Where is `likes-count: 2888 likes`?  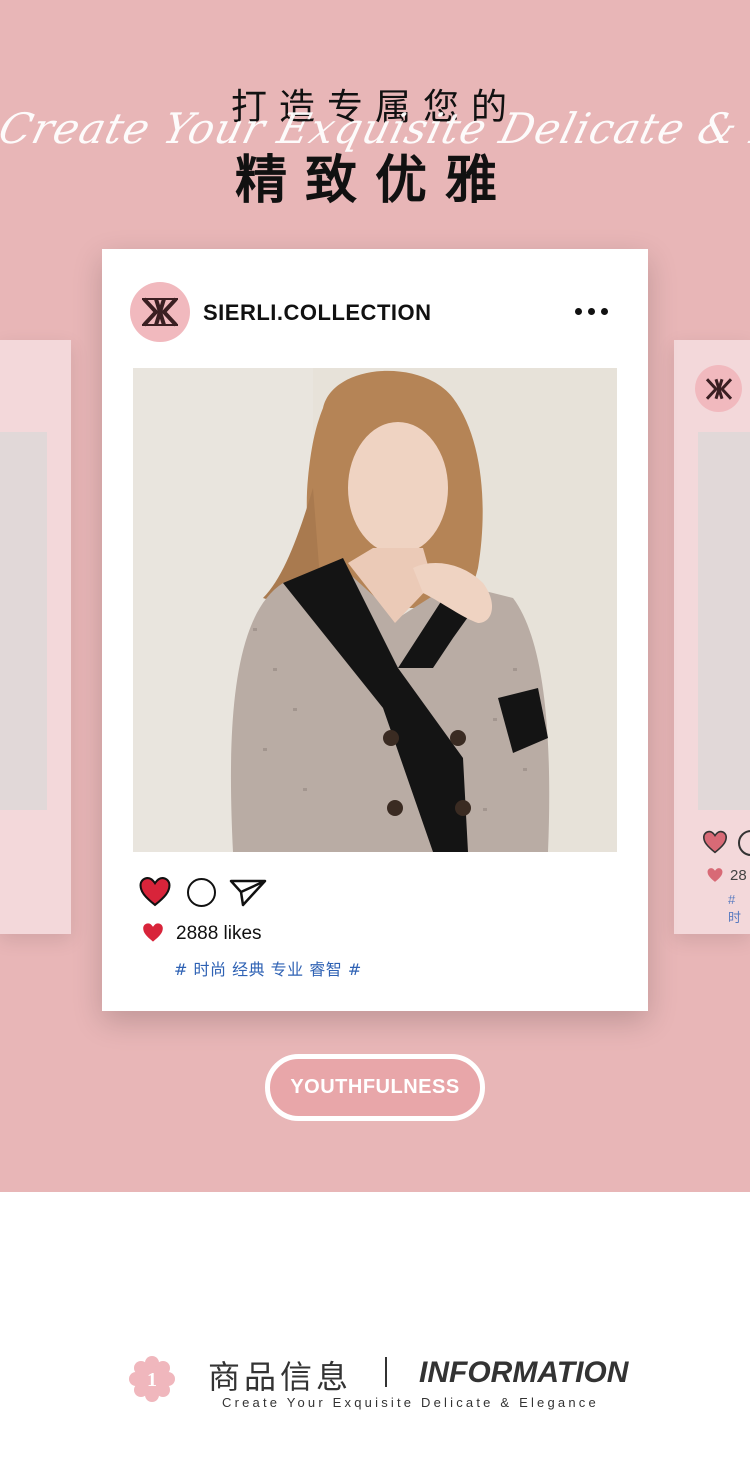
likes-count: 2888 likes is located at coordinates (219, 933).